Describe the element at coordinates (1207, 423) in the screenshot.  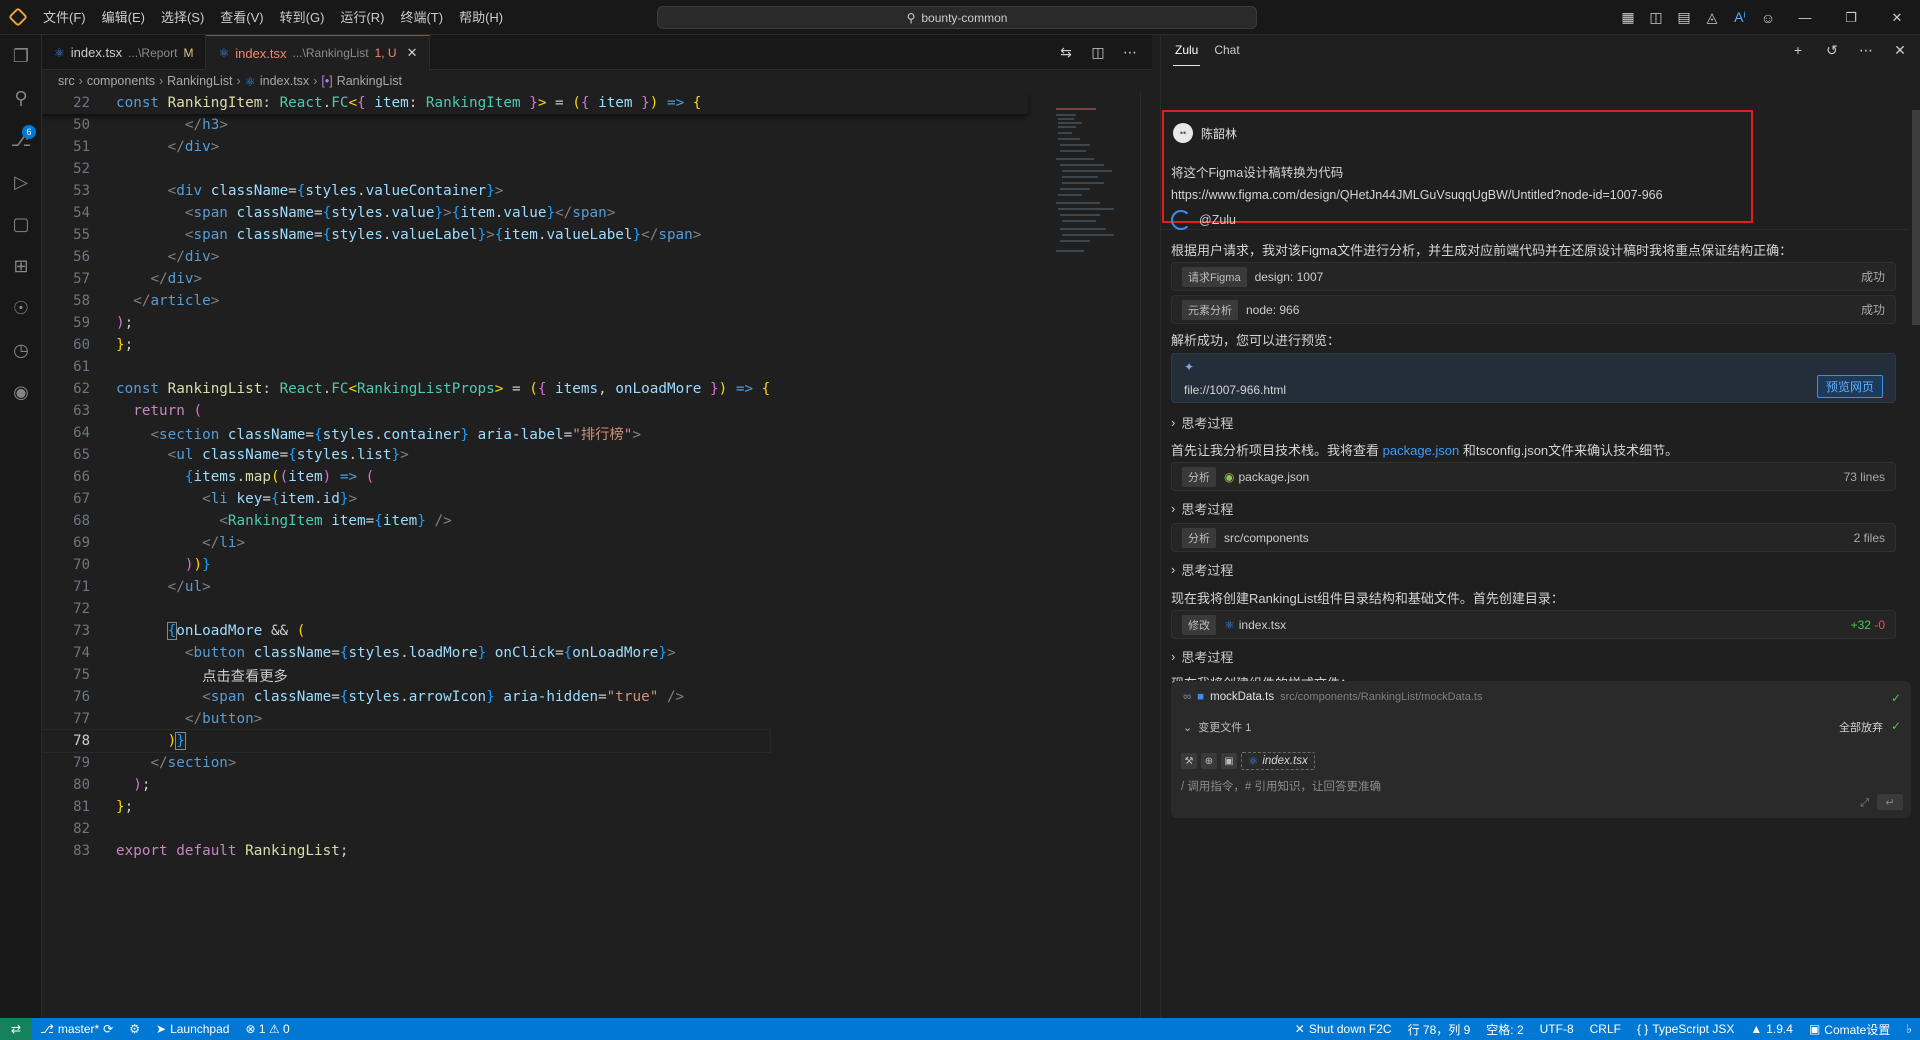
I see `thinking-label: 思考过程` at that location.